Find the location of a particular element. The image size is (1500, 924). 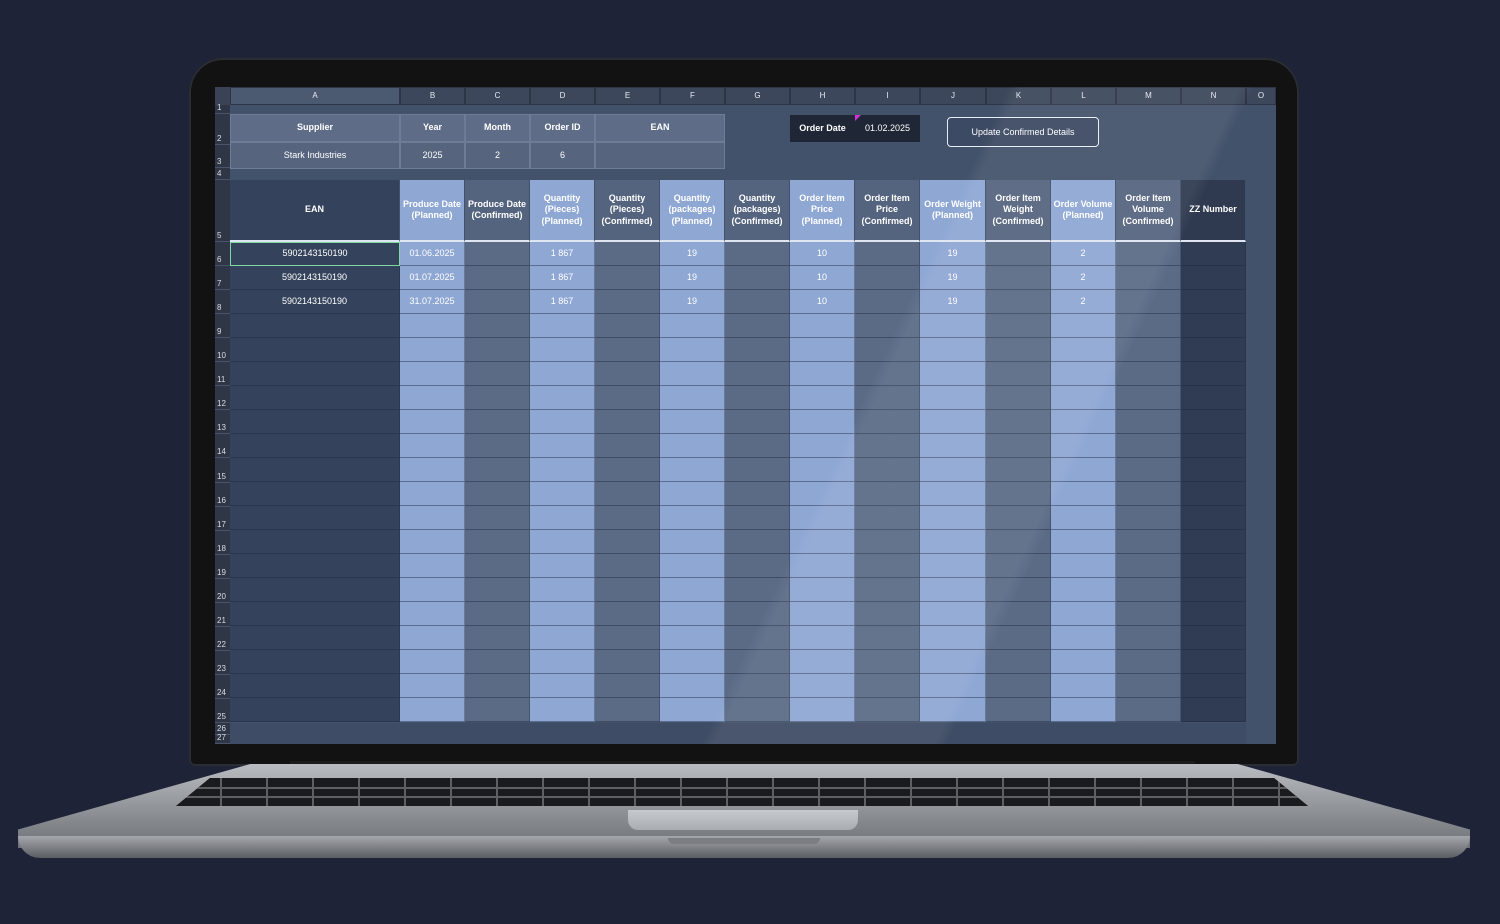

column-header-g: G is located at coordinates (757, 96).